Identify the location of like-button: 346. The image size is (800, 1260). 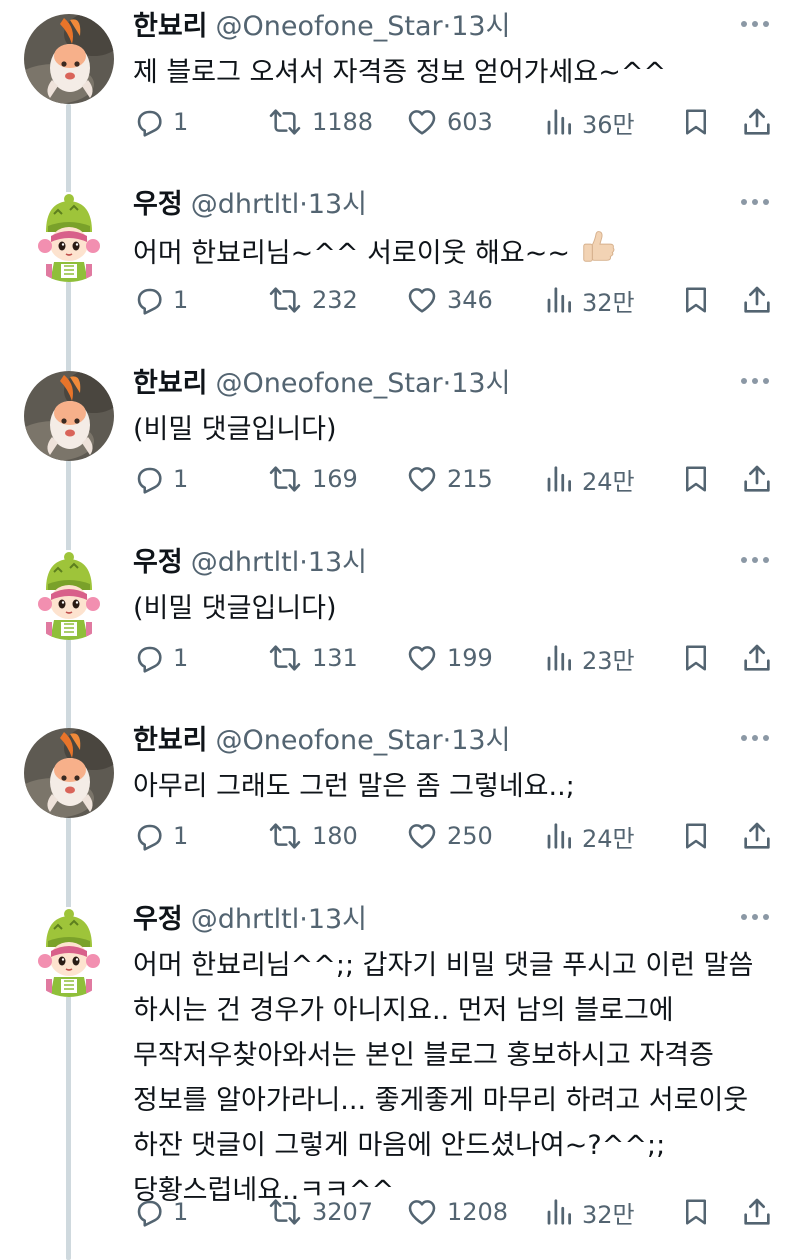
(449, 300).